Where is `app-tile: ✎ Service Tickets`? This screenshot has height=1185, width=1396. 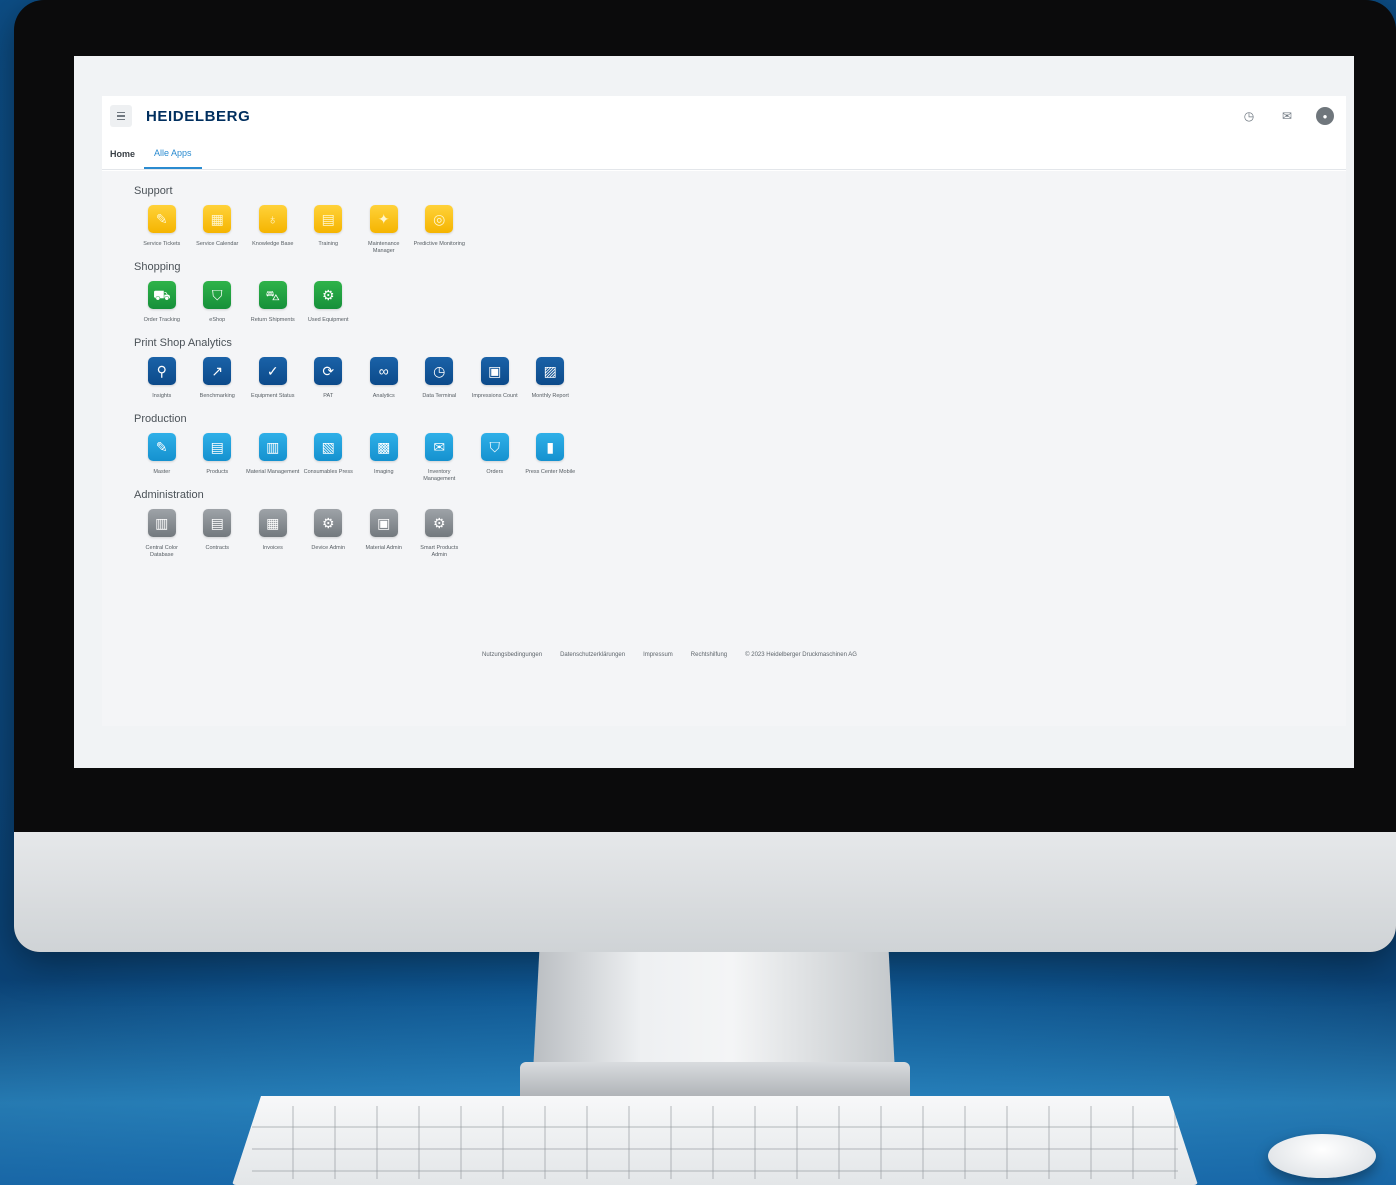
app-tile: ✎ Service Tickets is located at coordinates (162, 230).